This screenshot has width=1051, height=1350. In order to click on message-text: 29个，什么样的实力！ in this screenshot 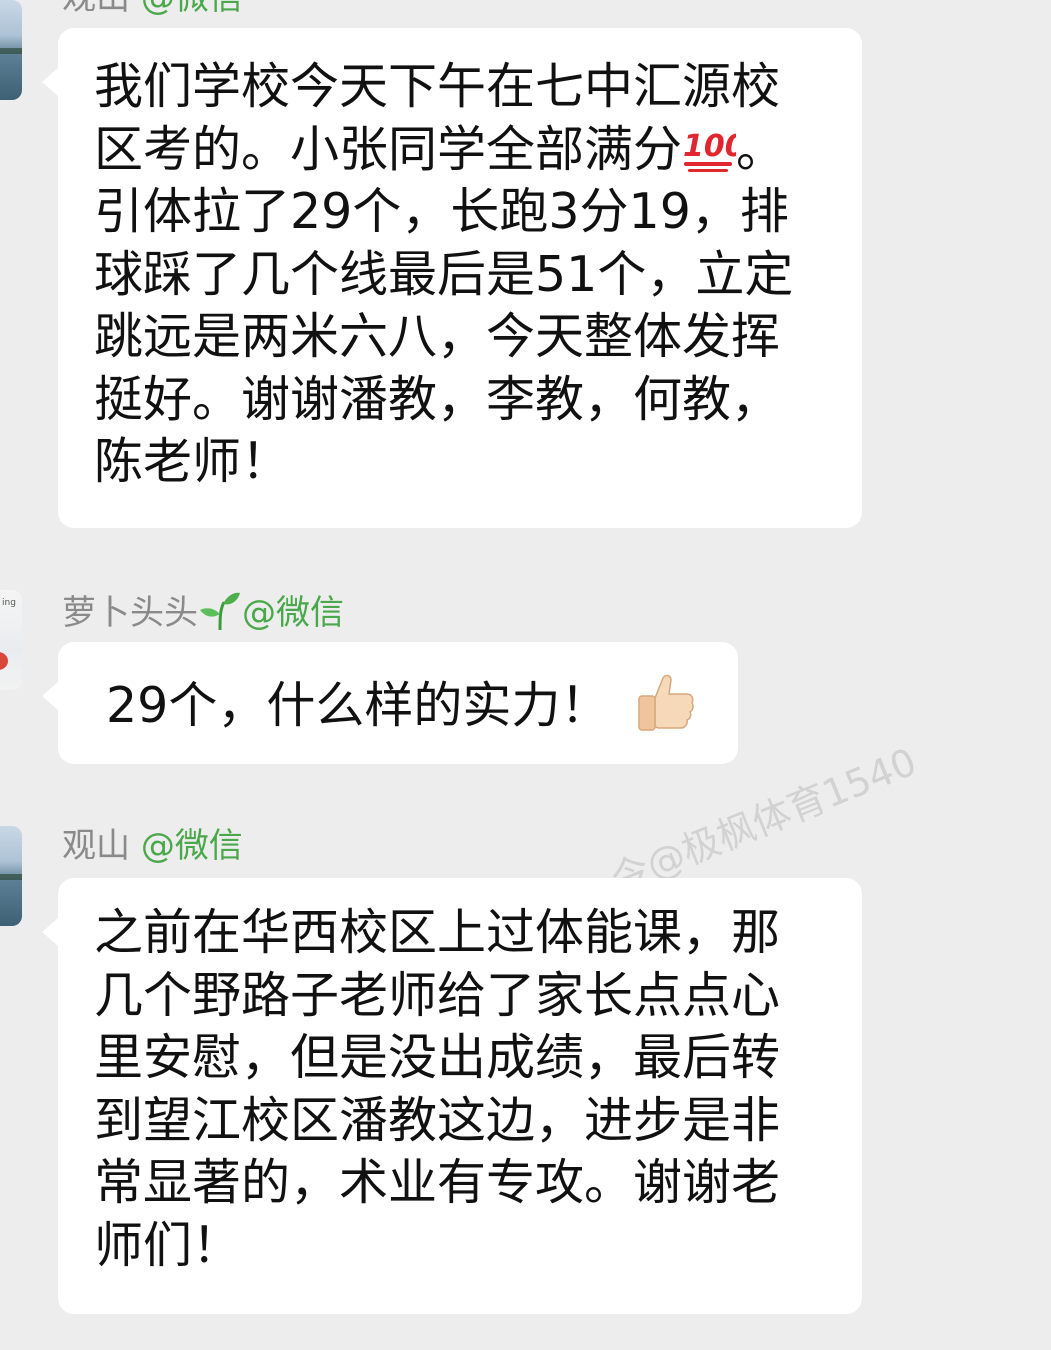, I will do `click(422, 705)`.